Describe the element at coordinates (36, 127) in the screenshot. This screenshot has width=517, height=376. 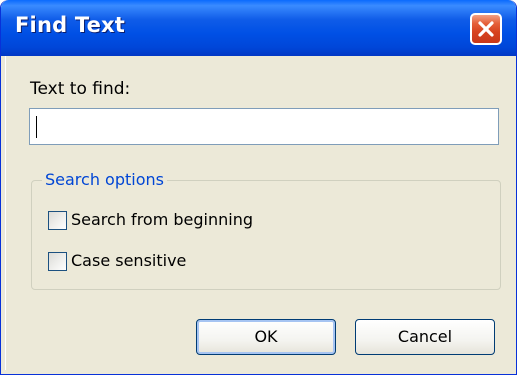
I see `text-caret` at that location.